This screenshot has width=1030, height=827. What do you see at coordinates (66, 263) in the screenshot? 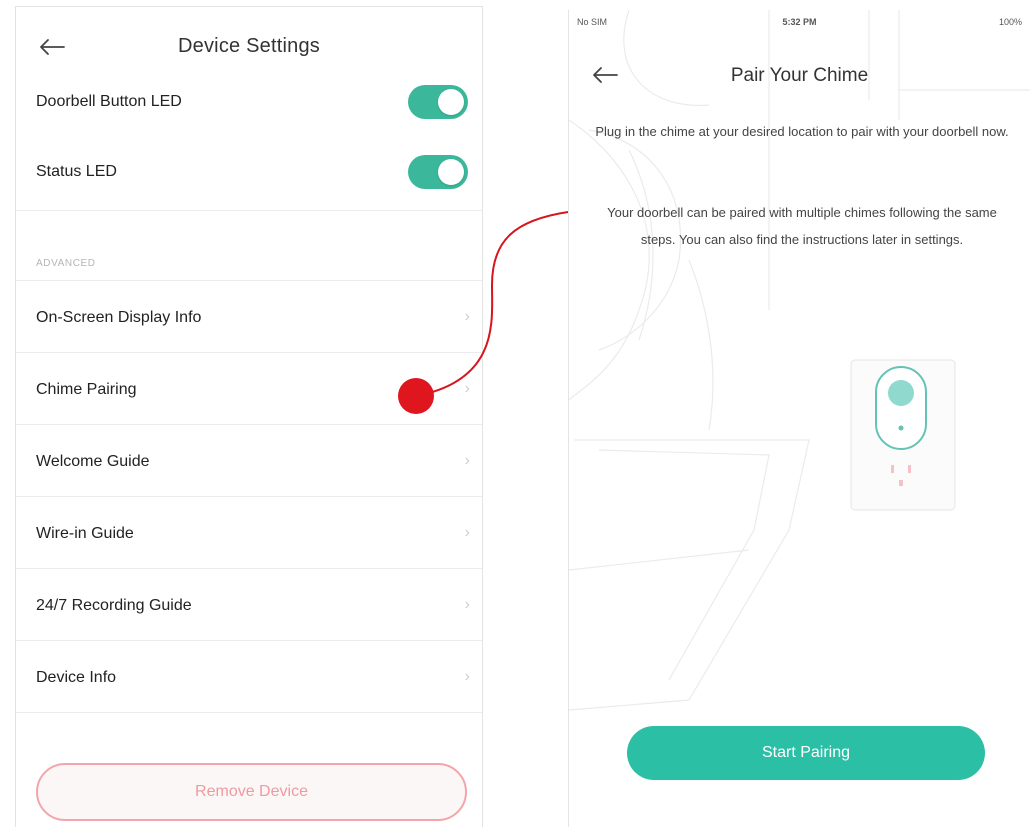
I see `section-header-advanced: ADVANCED` at bounding box center [66, 263].